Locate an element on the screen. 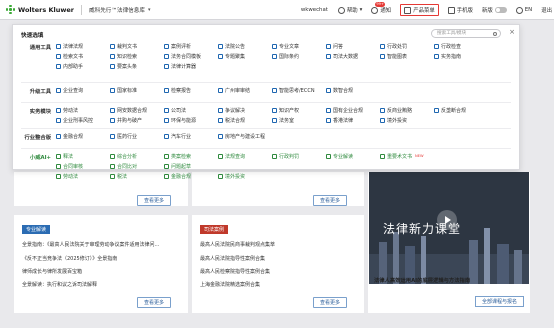 This screenshot has width=554, height=328. menu-item: 法规查询 is located at coordinates (245, 156).